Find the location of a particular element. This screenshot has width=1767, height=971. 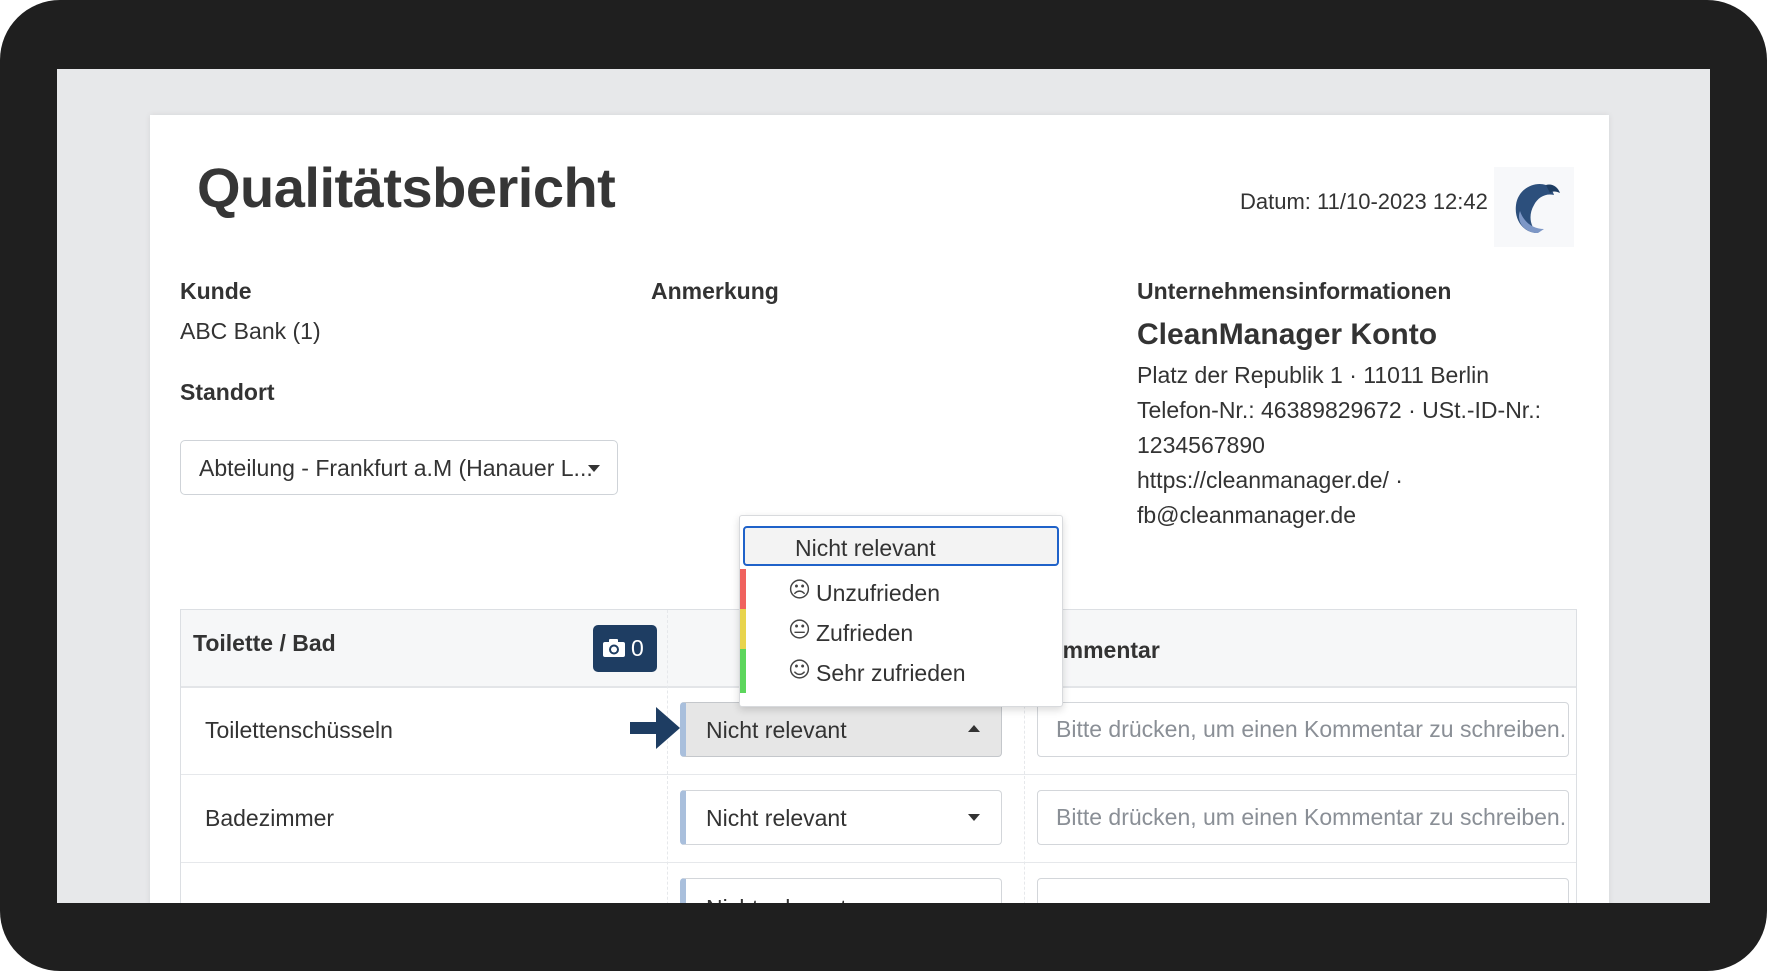

company-phone: Telefon-Nr.: 46389829672 · USt.-ID-Nr.: is located at coordinates (1339, 410).